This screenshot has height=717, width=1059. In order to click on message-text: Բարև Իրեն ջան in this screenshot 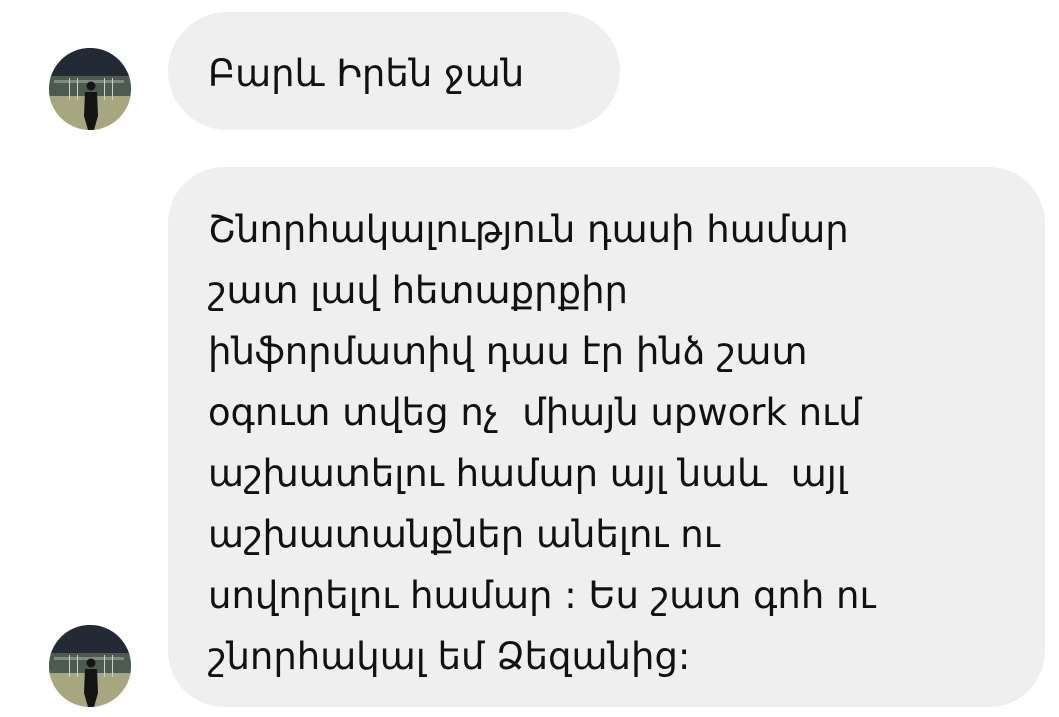, I will do `click(366, 73)`.